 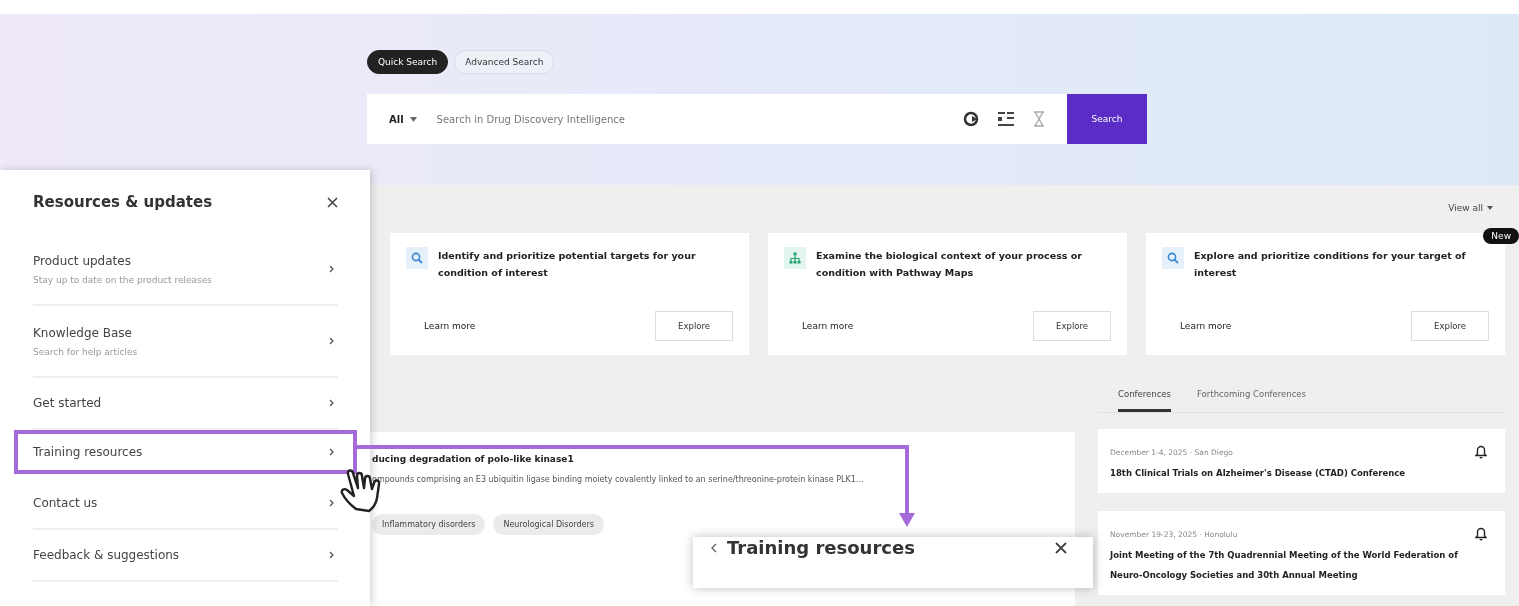 I want to click on menu-item-subtitle: Search for help articles, so click(x=85, y=351).